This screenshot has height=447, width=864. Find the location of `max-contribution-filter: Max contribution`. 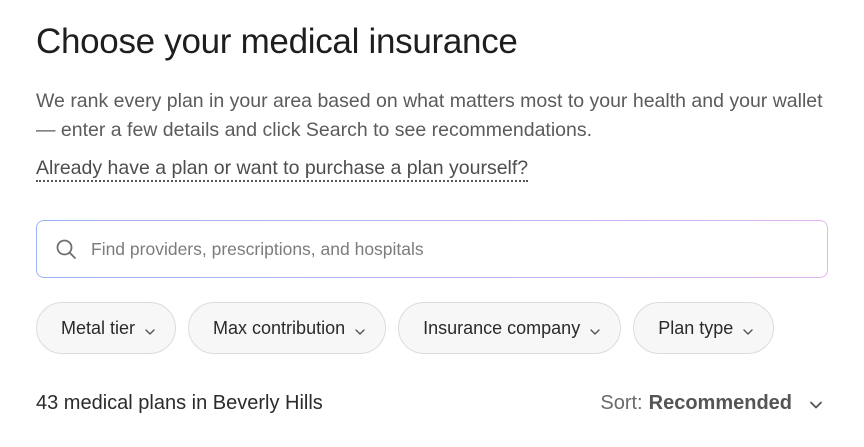

max-contribution-filter: Max contribution is located at coordinates (287, 328).